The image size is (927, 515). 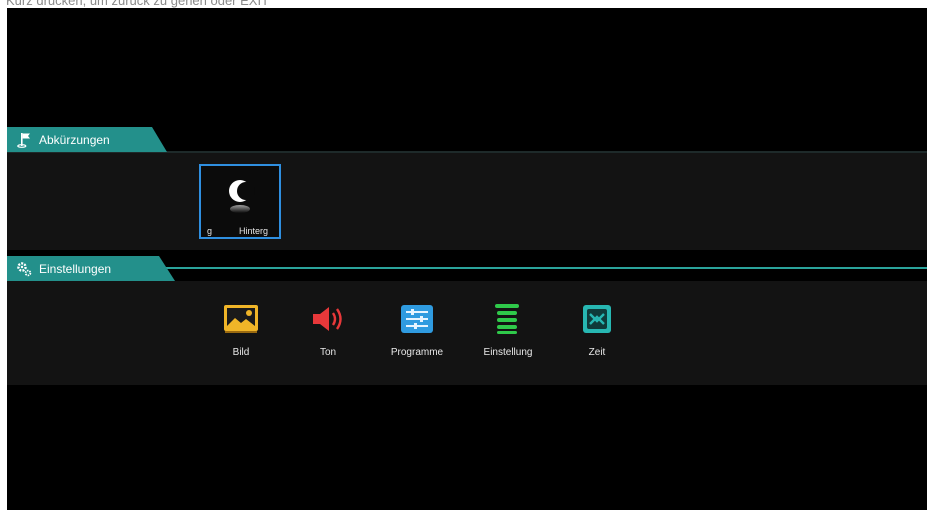 I want to click on shortcut-tile: g Hinterg, so click(x=240, y=201).